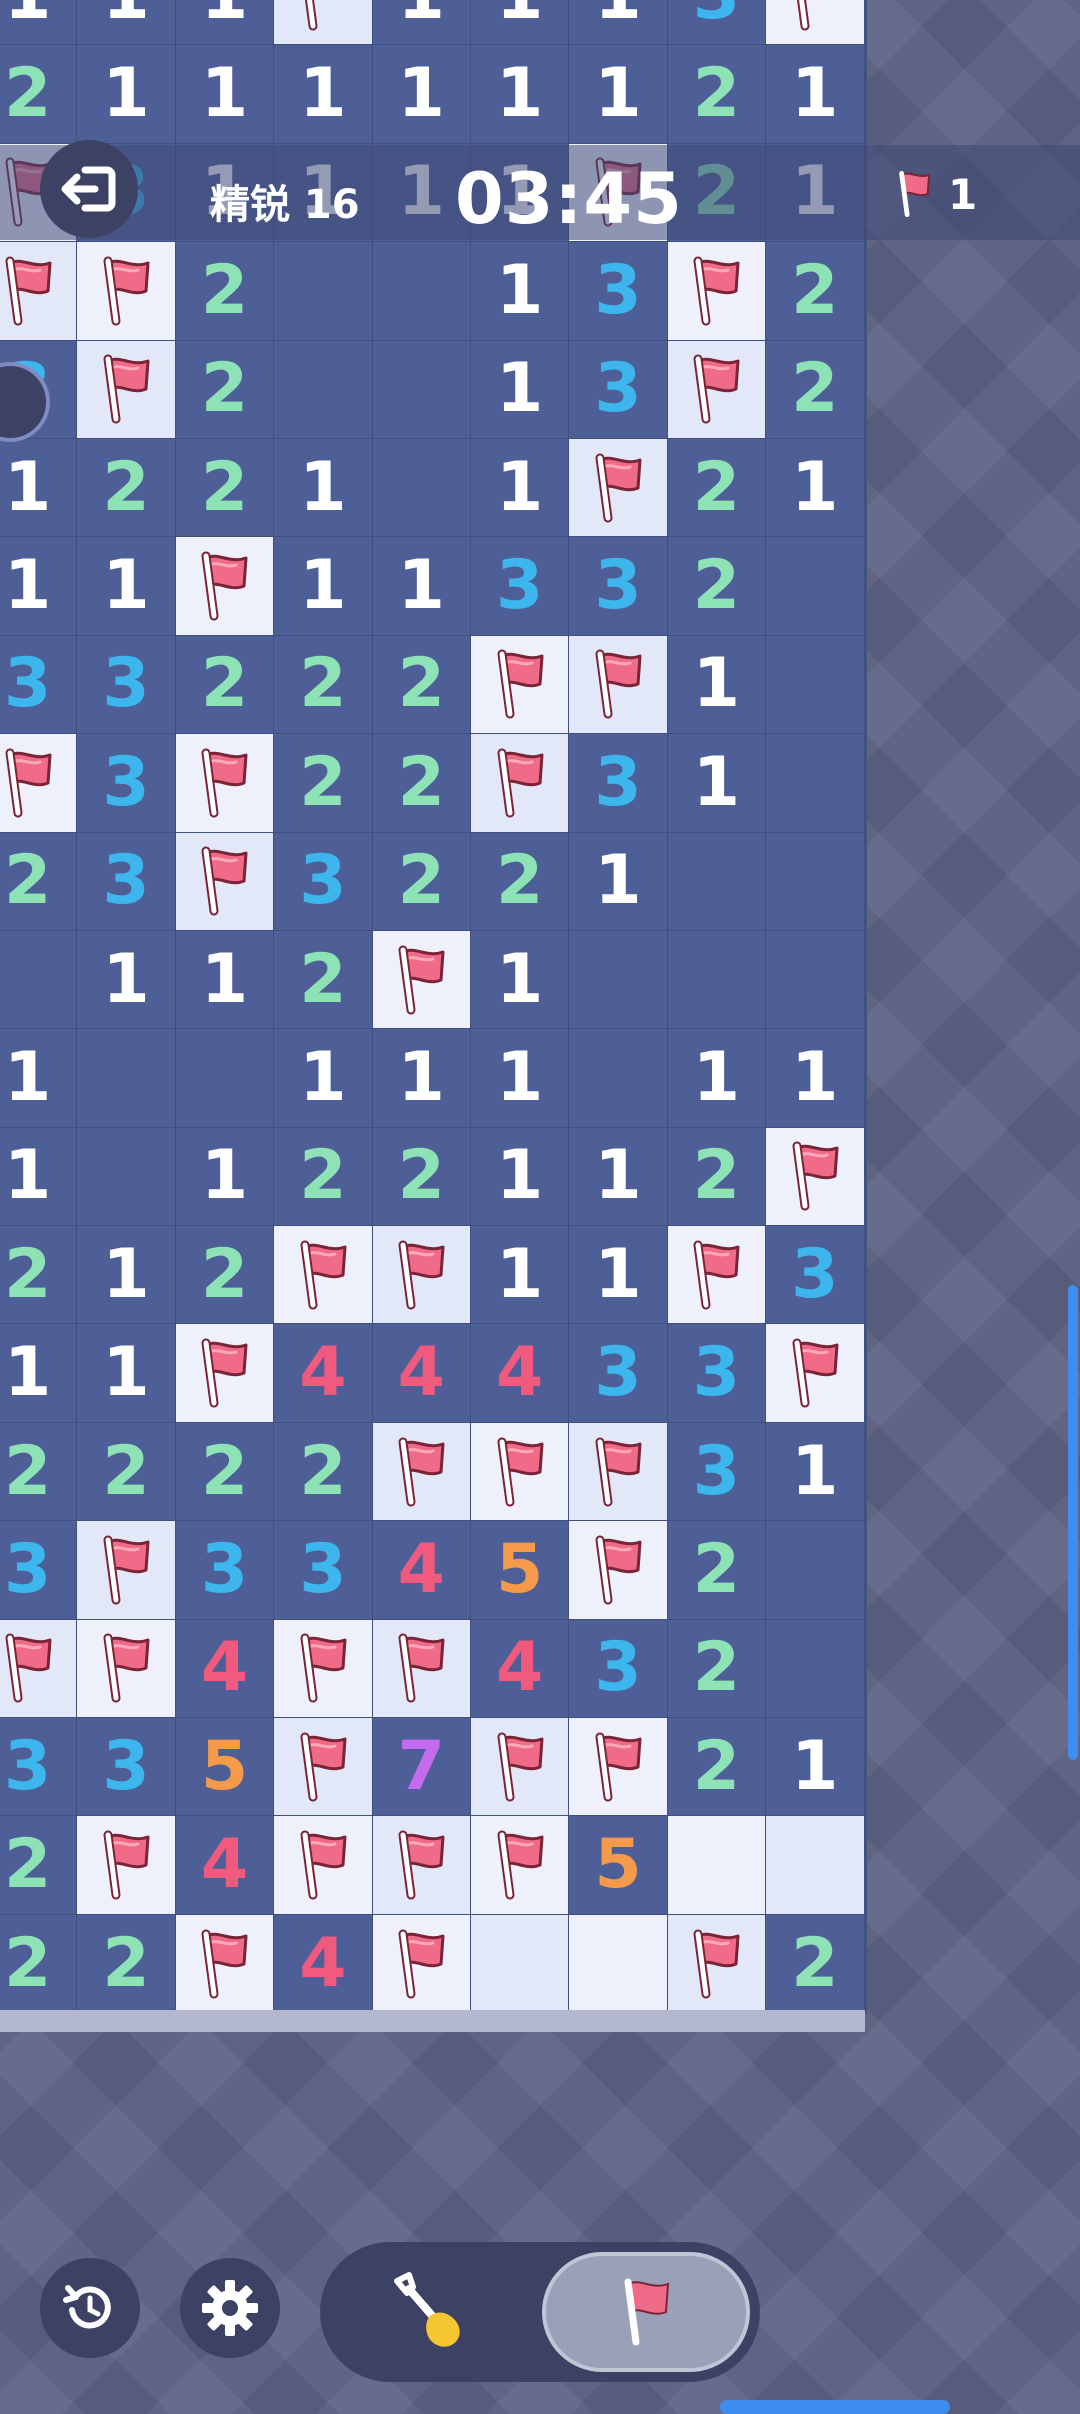 This screenshot has width=1080, height=2414. I want to click on number-cell: 7, so click(421, 1767).